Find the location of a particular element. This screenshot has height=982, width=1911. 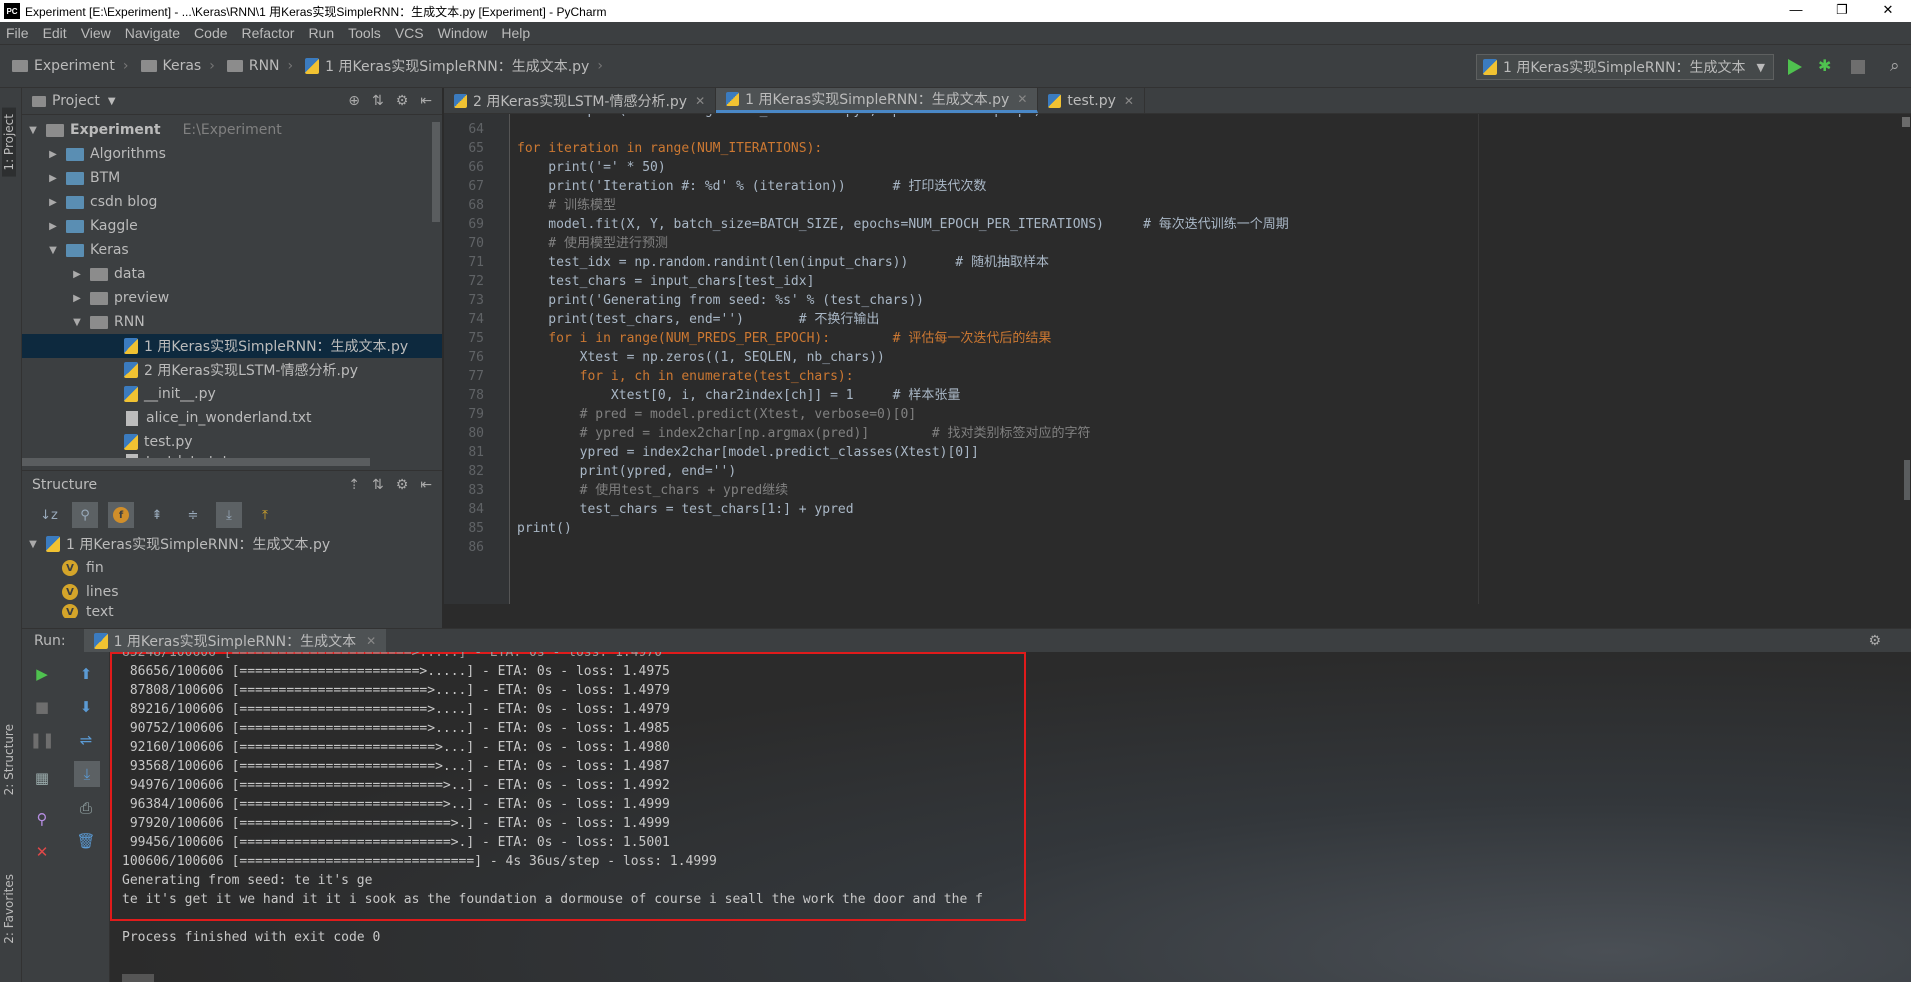

pause-icon: ❚❚ is located at coordinates (41, 740).